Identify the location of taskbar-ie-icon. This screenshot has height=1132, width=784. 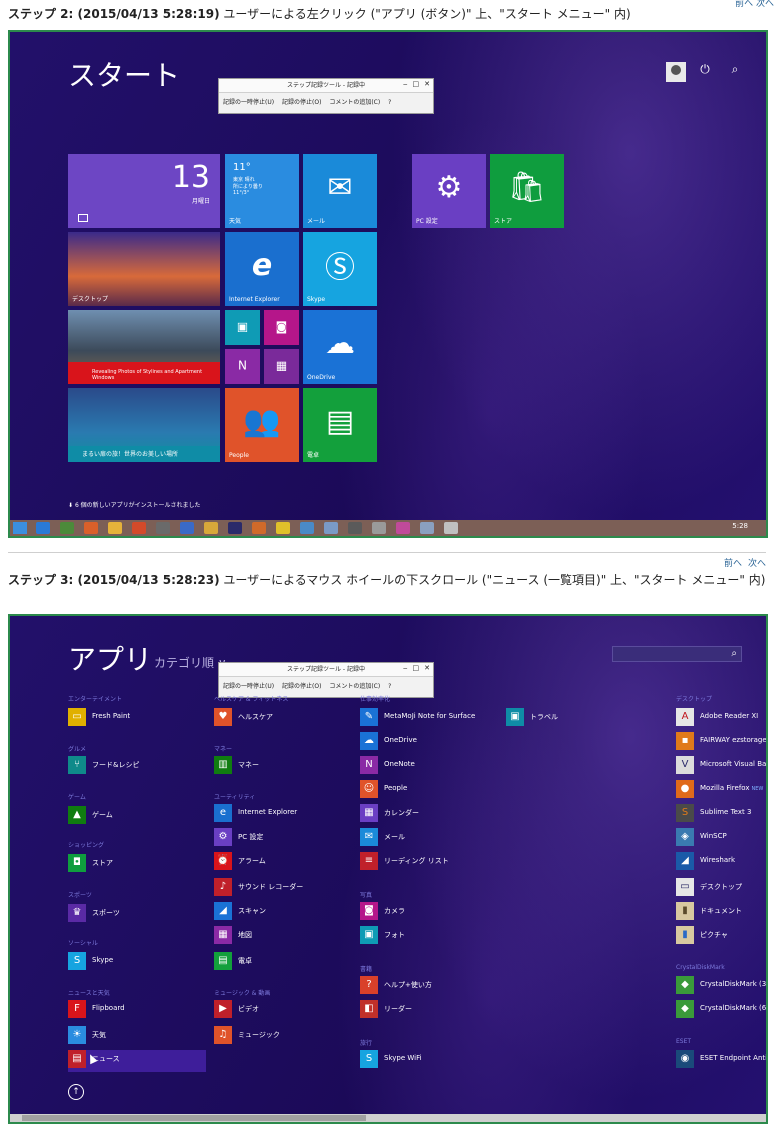
(43, 528).